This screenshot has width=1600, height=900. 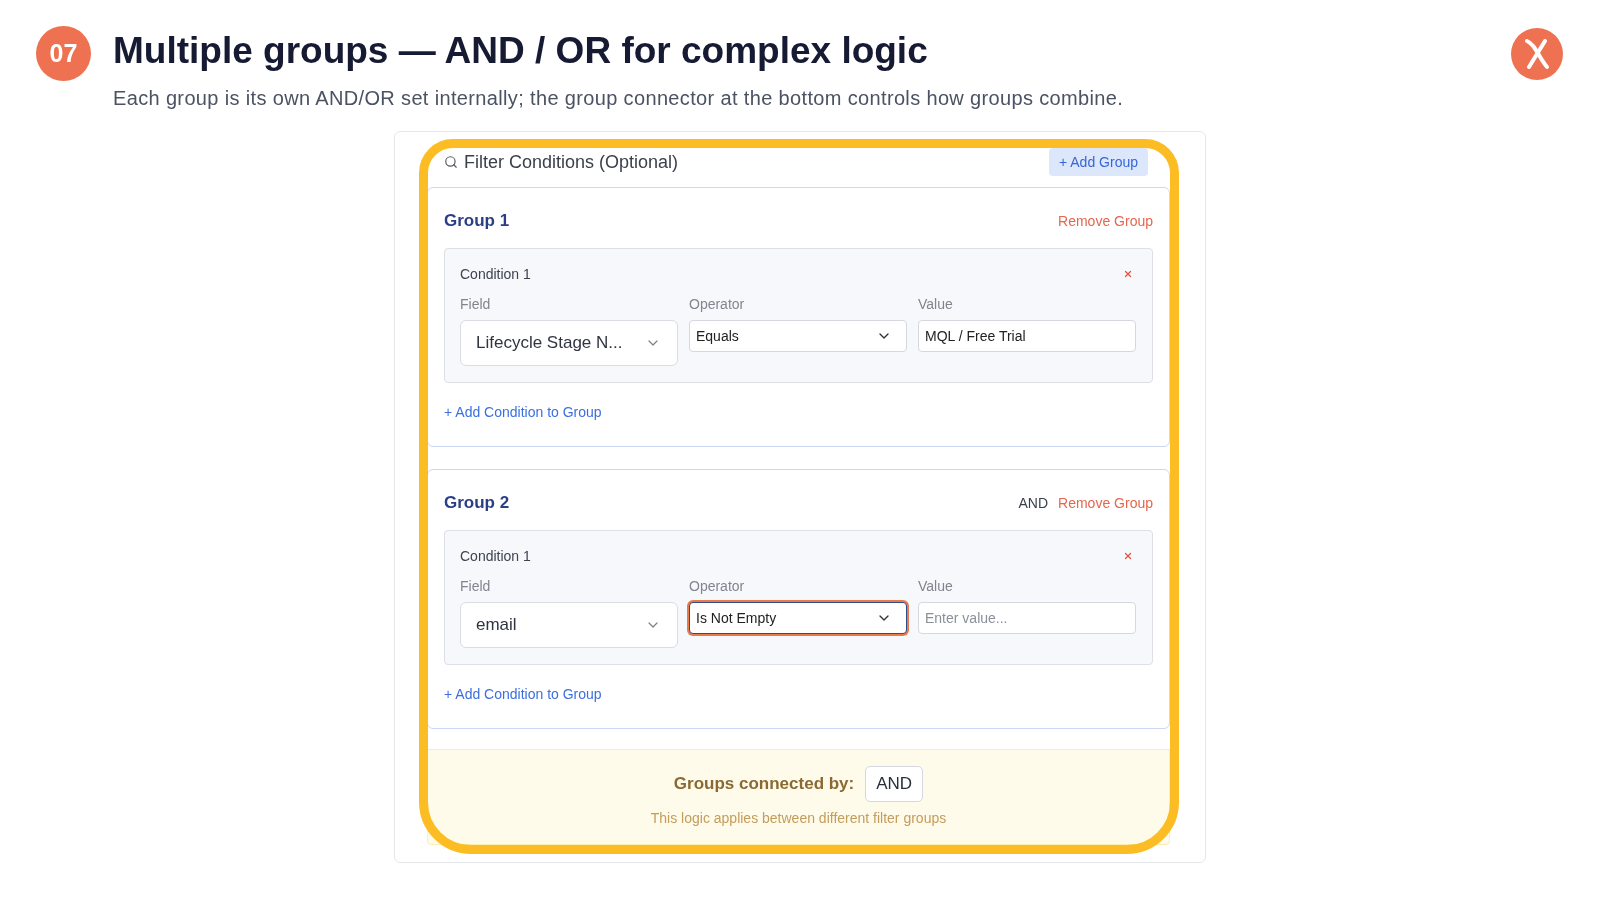 What do you see at coordinates (894, 784) in the screenshot?
I see `connector-select: AND` at bounding box center [894, 784].